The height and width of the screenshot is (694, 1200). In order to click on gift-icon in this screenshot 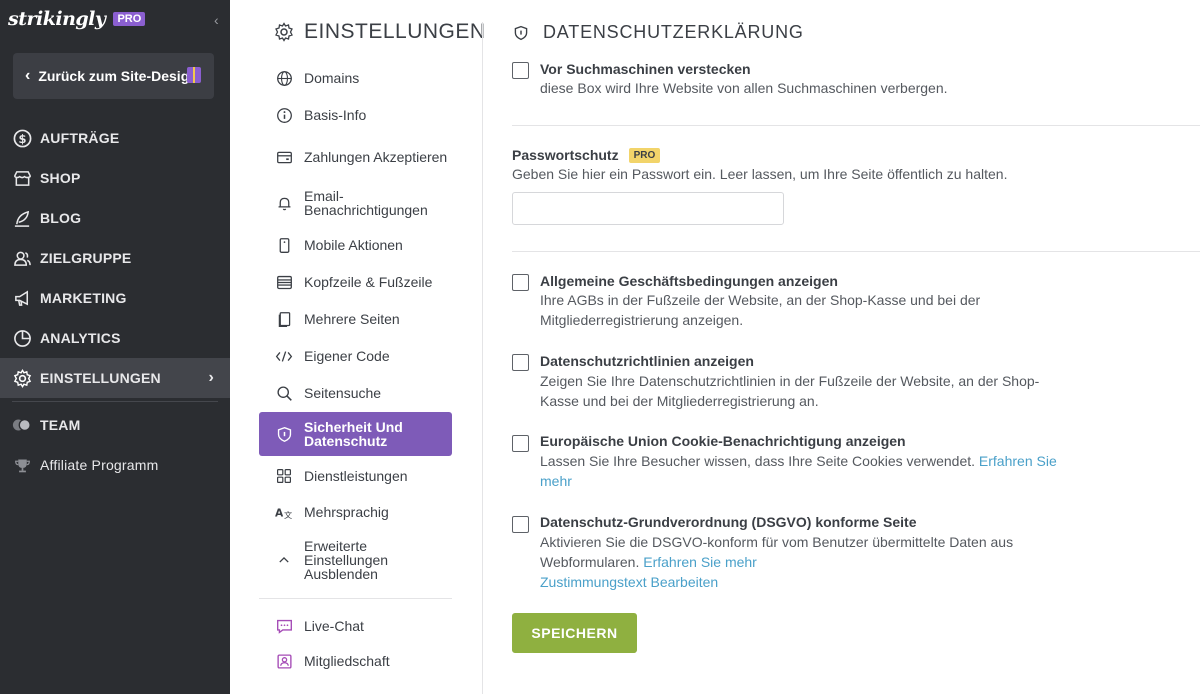, I will do `click(194, 75)`.